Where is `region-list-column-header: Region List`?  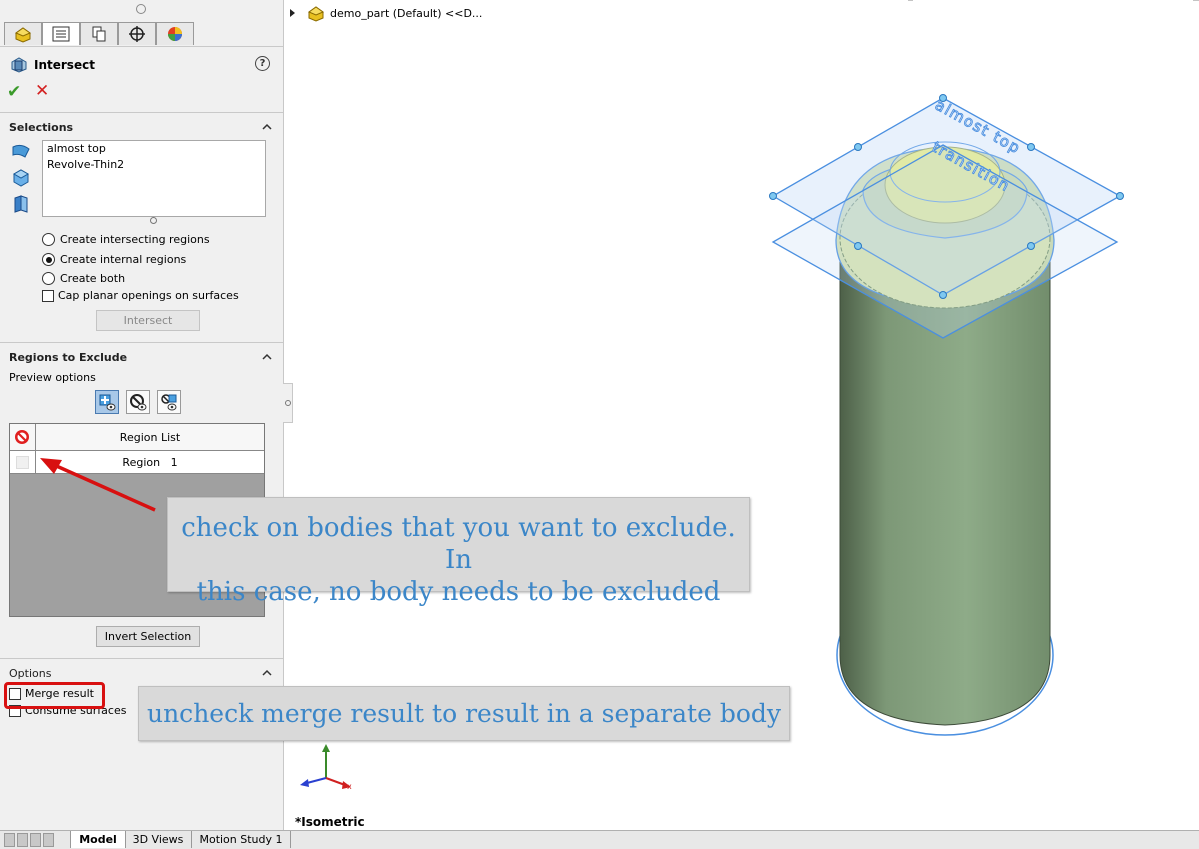
region-list-column-header: Region List is located at coordinates (150, 437).